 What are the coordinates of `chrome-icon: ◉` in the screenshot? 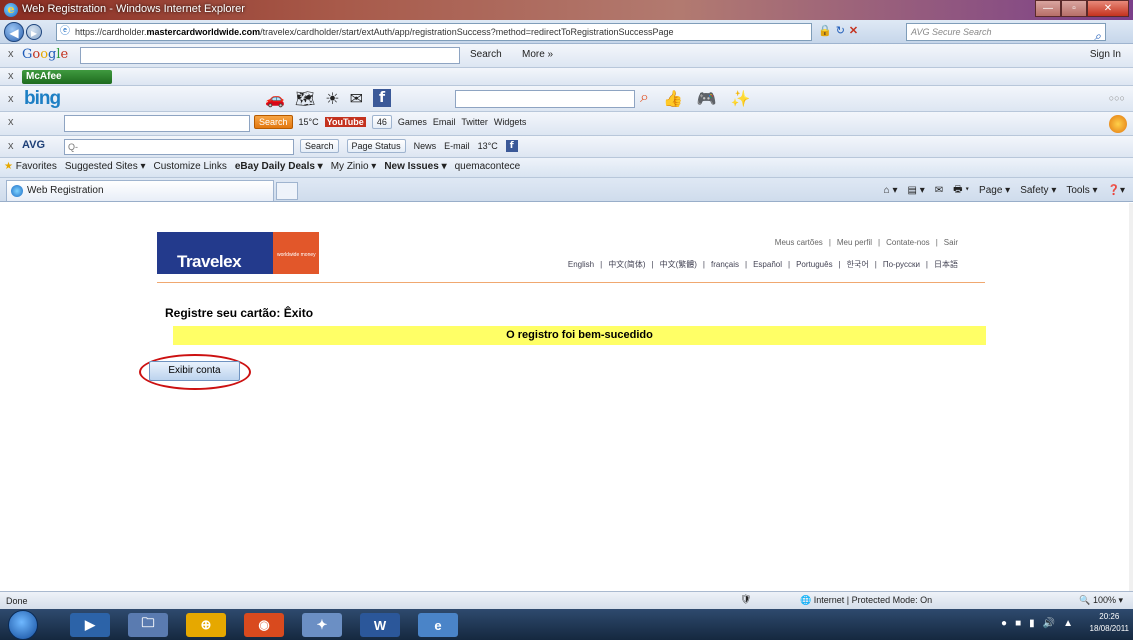 It's located at (264, 625).